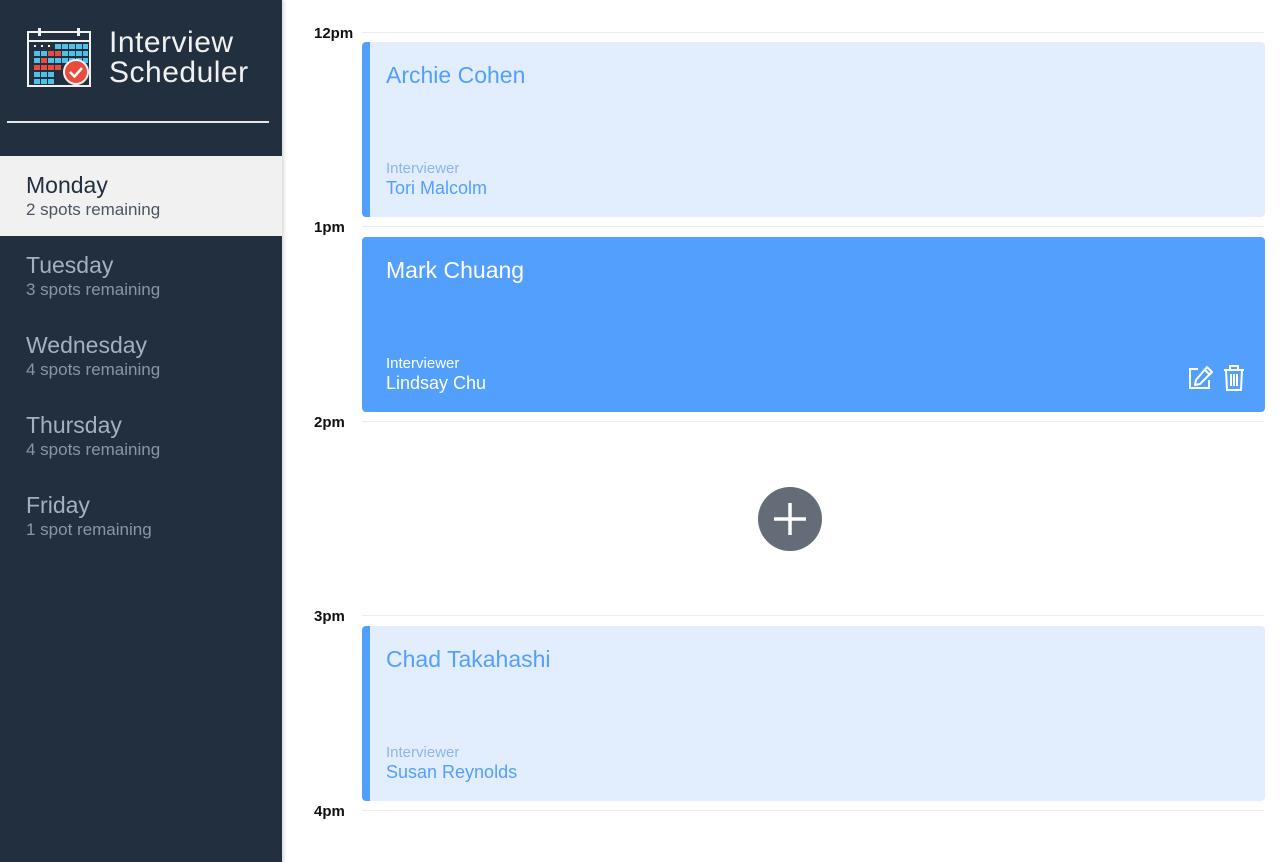 Image resolution: width=1288 pixels, height=862 pixels. Describe the element at coordinates (74, 425) in the screenshot. I see `day-name: Thursday` at that location.